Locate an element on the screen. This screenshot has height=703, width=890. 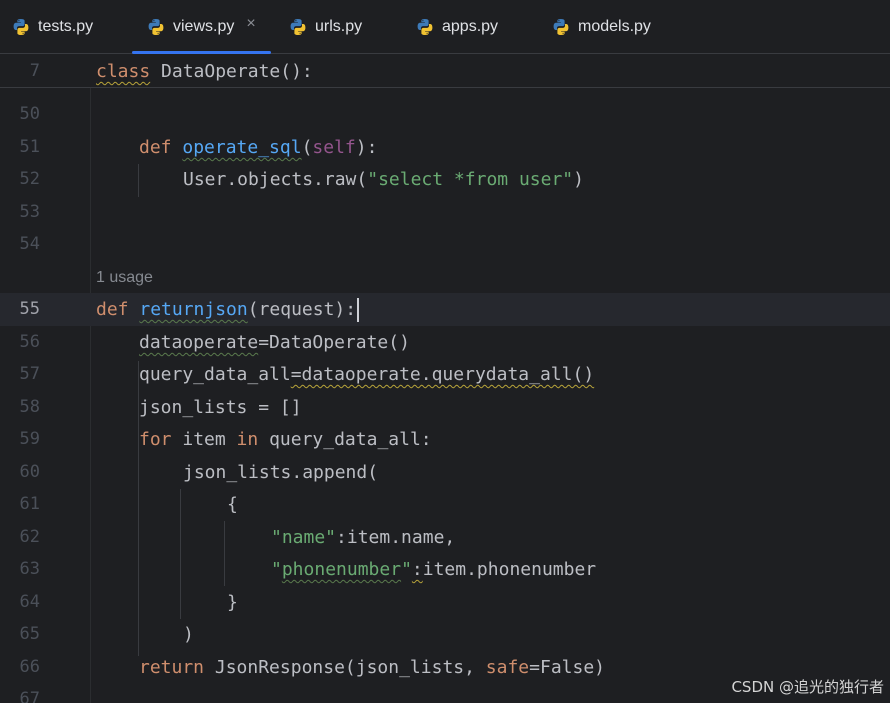
code-line: 58 json_lists = [] is located at coordinates (445, 407).